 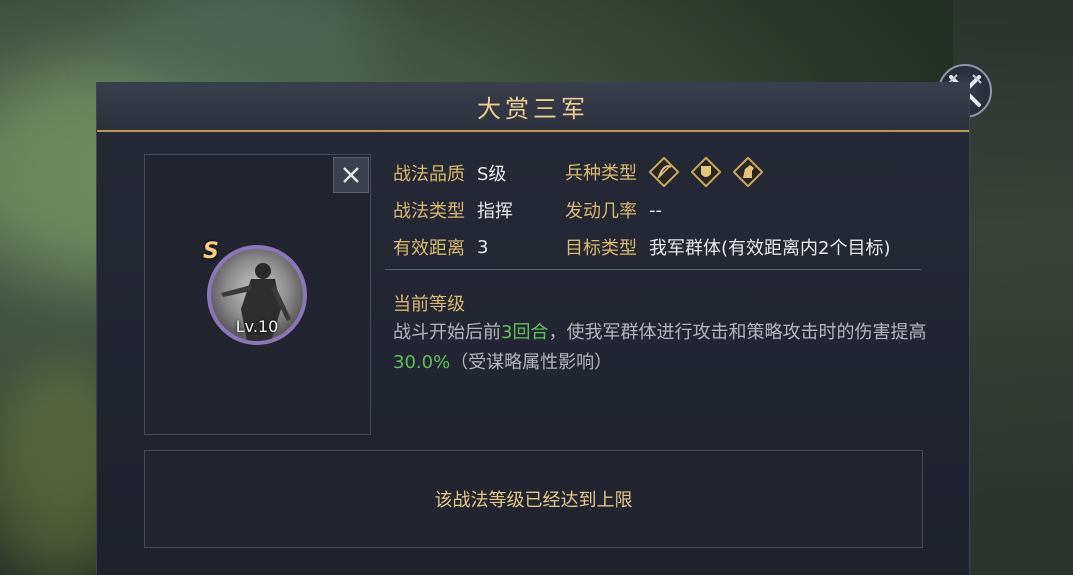 I want to click on desc-rounds: 3回合, so click(x=525, y=332).